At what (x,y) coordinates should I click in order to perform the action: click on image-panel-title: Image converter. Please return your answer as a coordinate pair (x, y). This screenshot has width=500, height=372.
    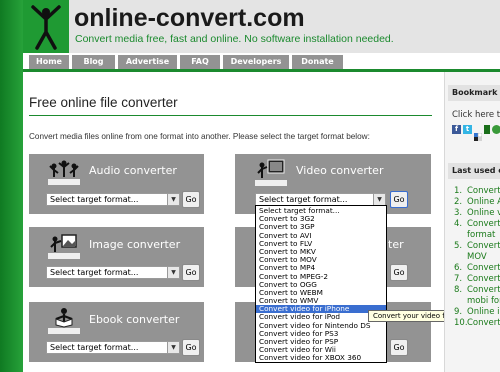
    Looking at the image, I should click on (135, 244).